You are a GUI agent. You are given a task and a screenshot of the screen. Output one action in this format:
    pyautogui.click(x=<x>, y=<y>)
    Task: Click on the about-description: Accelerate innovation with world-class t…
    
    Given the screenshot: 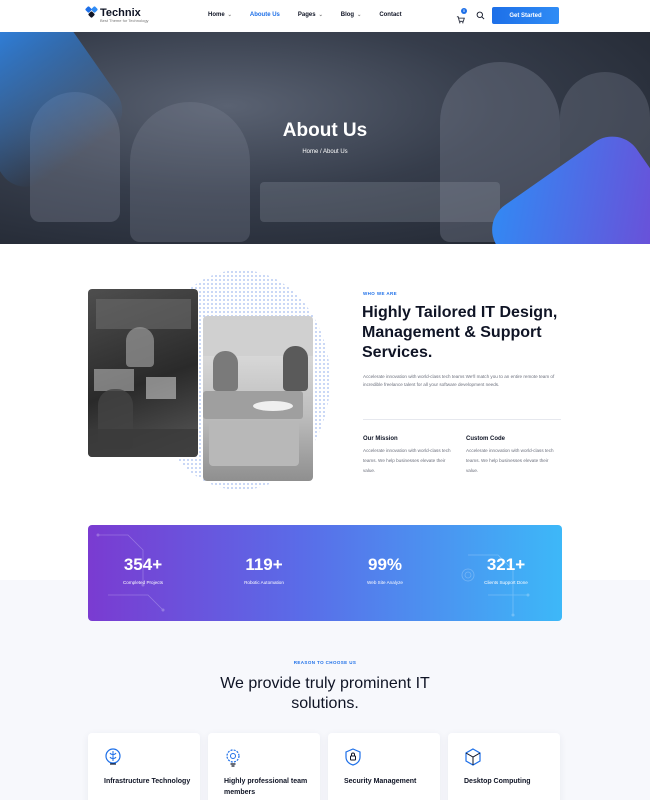 What is the action you would take?
    pyautogui.click(x=459, y=380)
    